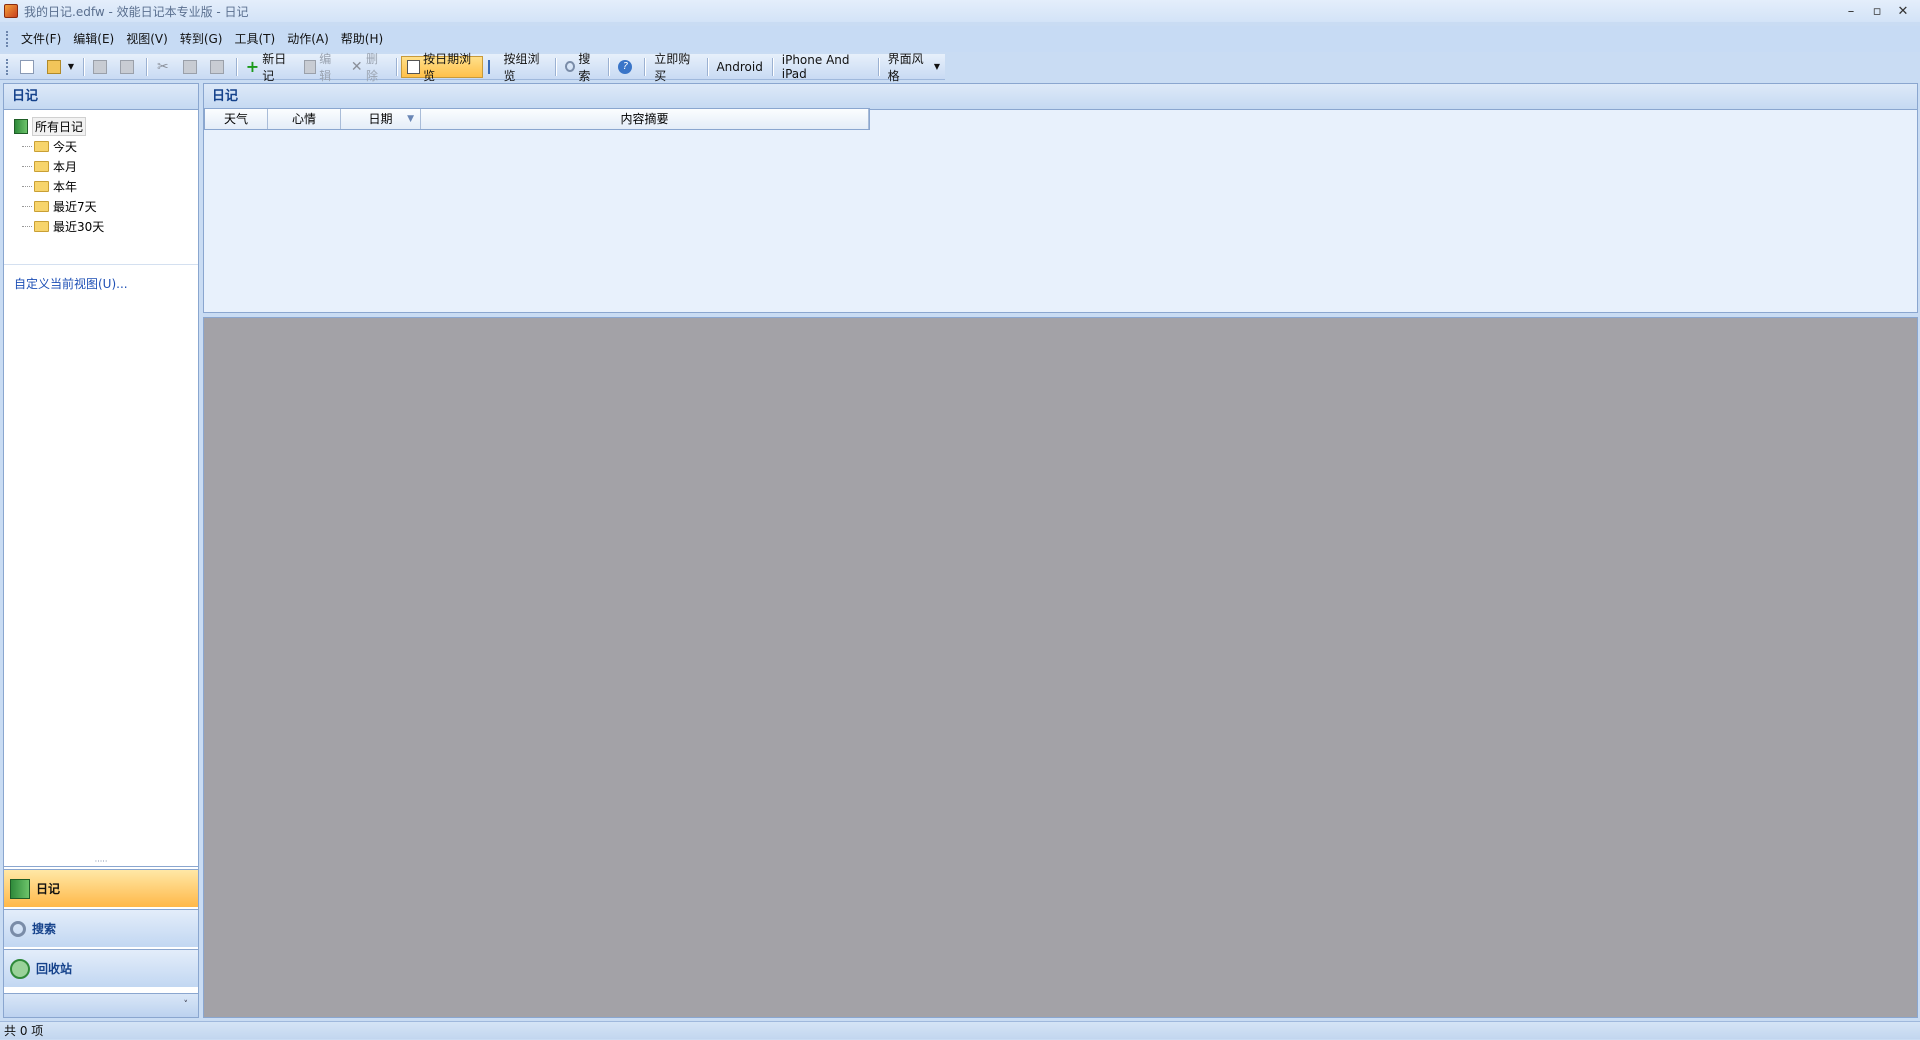 Image resolution: width=1920 pixels, height=1040 pixels. Describe the element at coordinates (626, 67) in the screenshot. I see `help-button: ?` at that location.